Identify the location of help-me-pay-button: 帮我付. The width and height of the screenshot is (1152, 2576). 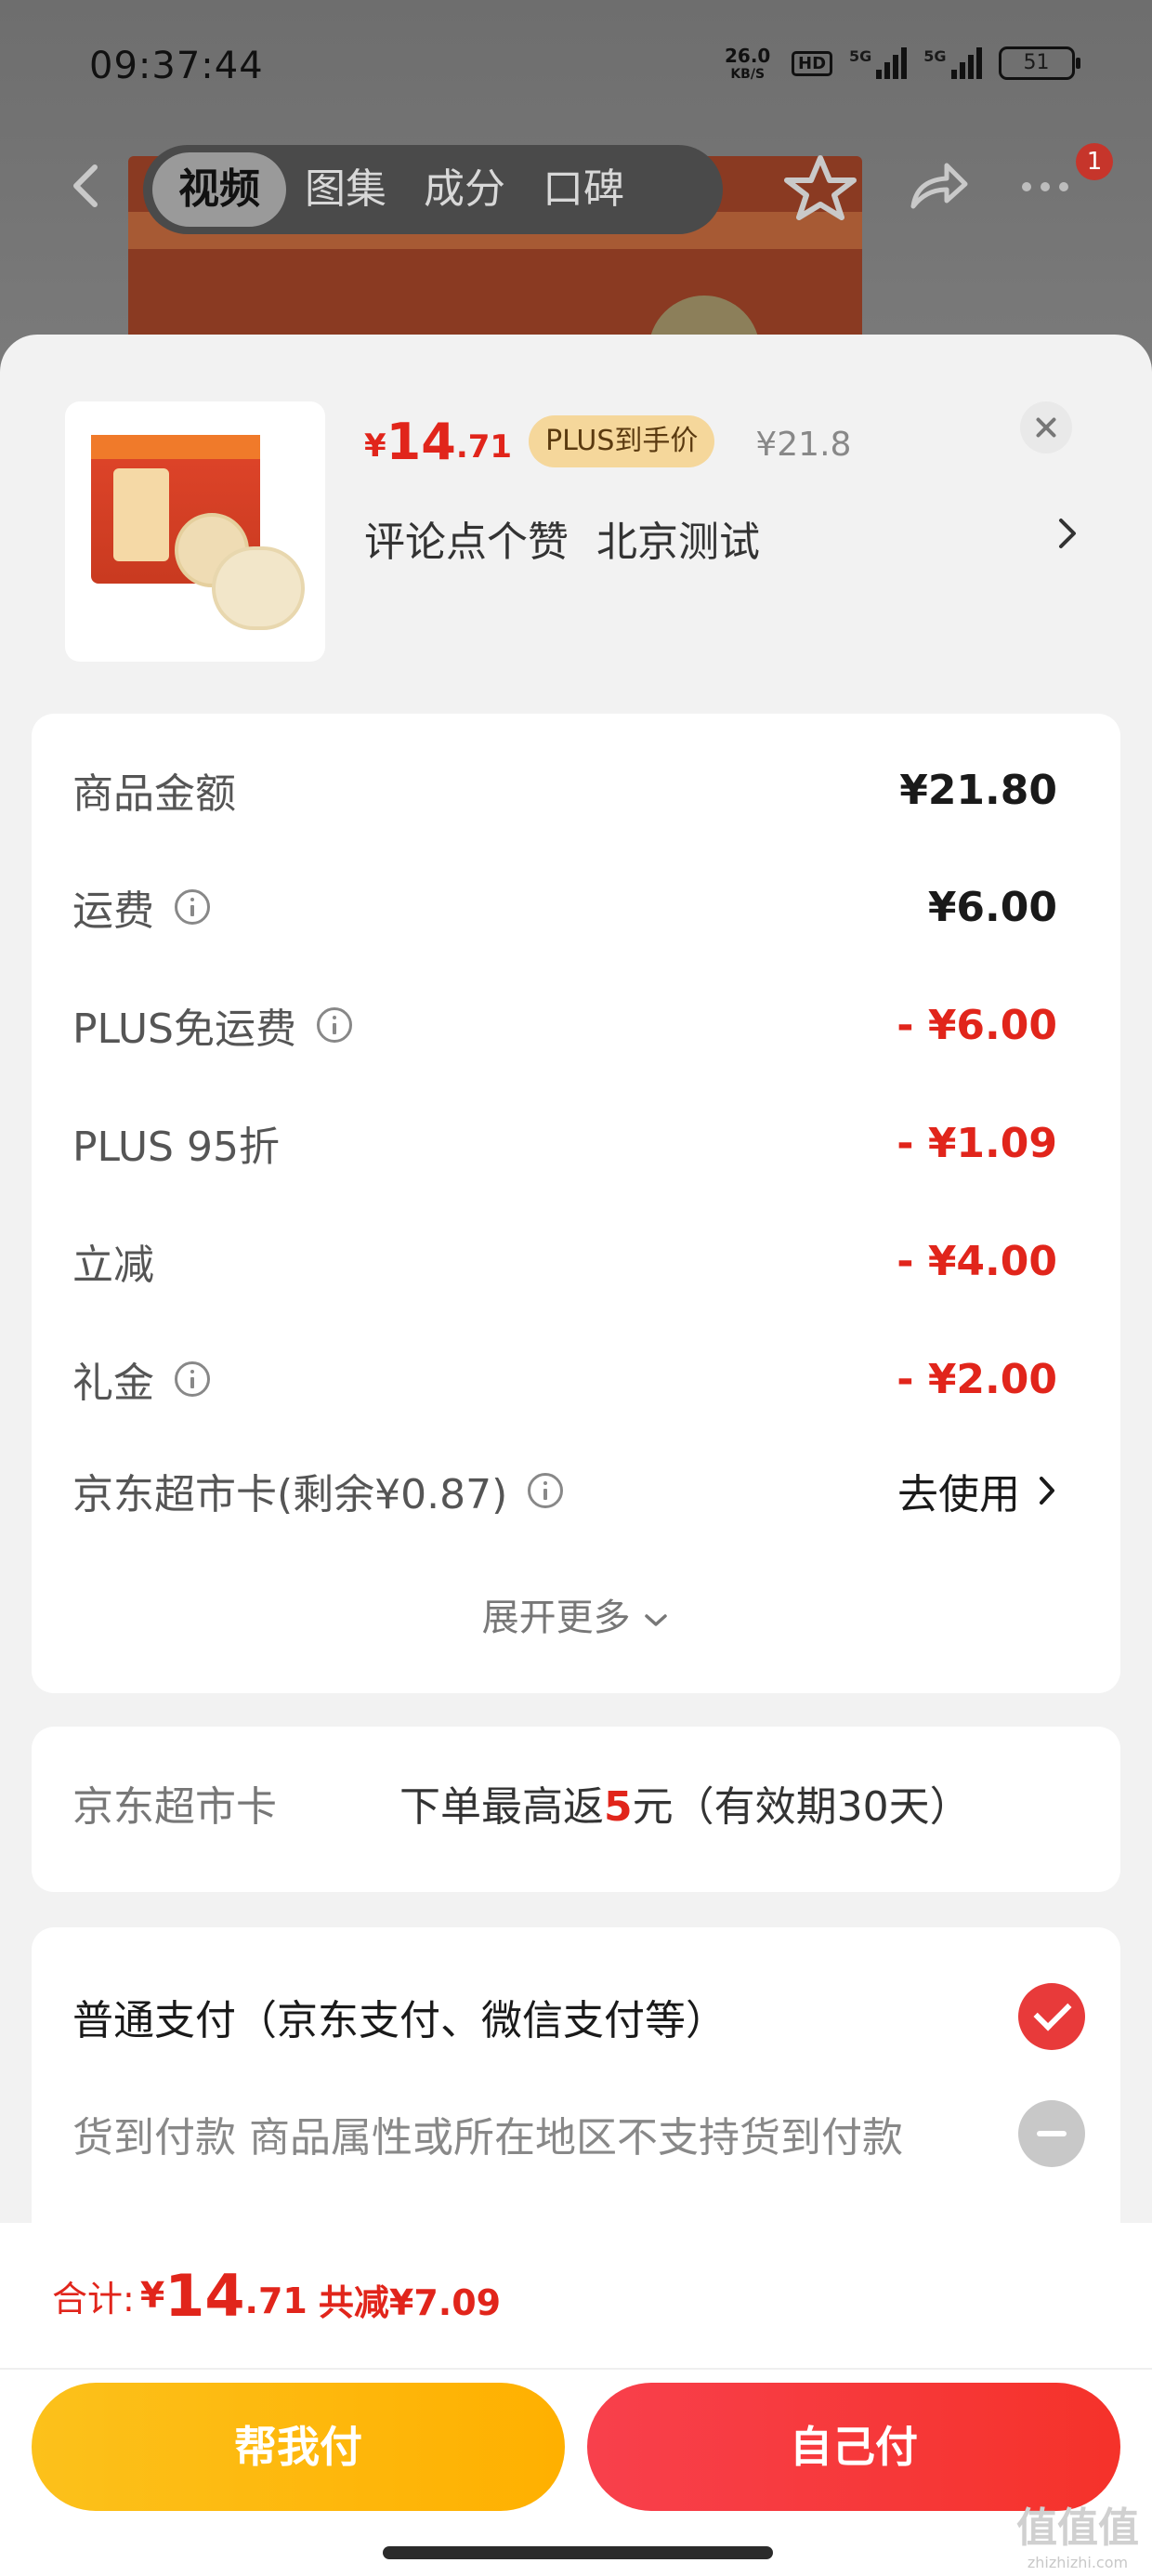
(298, 2447).